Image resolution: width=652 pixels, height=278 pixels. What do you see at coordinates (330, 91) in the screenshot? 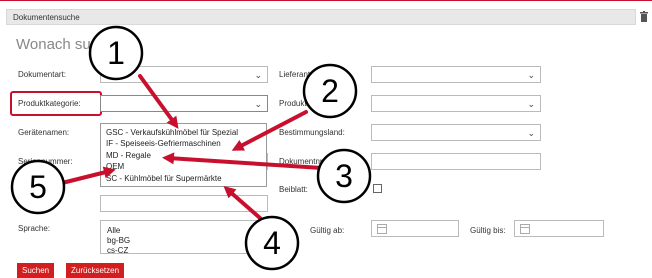
I see `callout-number-2: 2` at bounding box center [330, 91].